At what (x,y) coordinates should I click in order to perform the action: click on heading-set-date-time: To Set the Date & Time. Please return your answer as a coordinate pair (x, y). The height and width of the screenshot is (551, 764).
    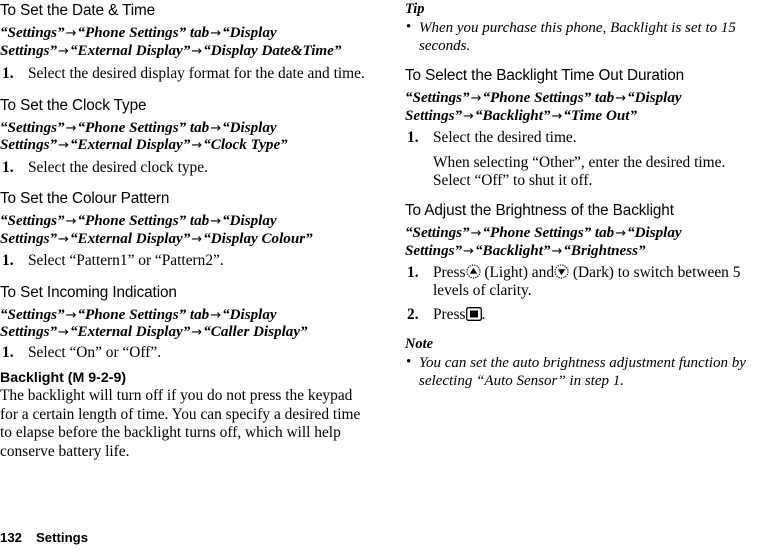
    Looking at the image, I should click on (78, 10).